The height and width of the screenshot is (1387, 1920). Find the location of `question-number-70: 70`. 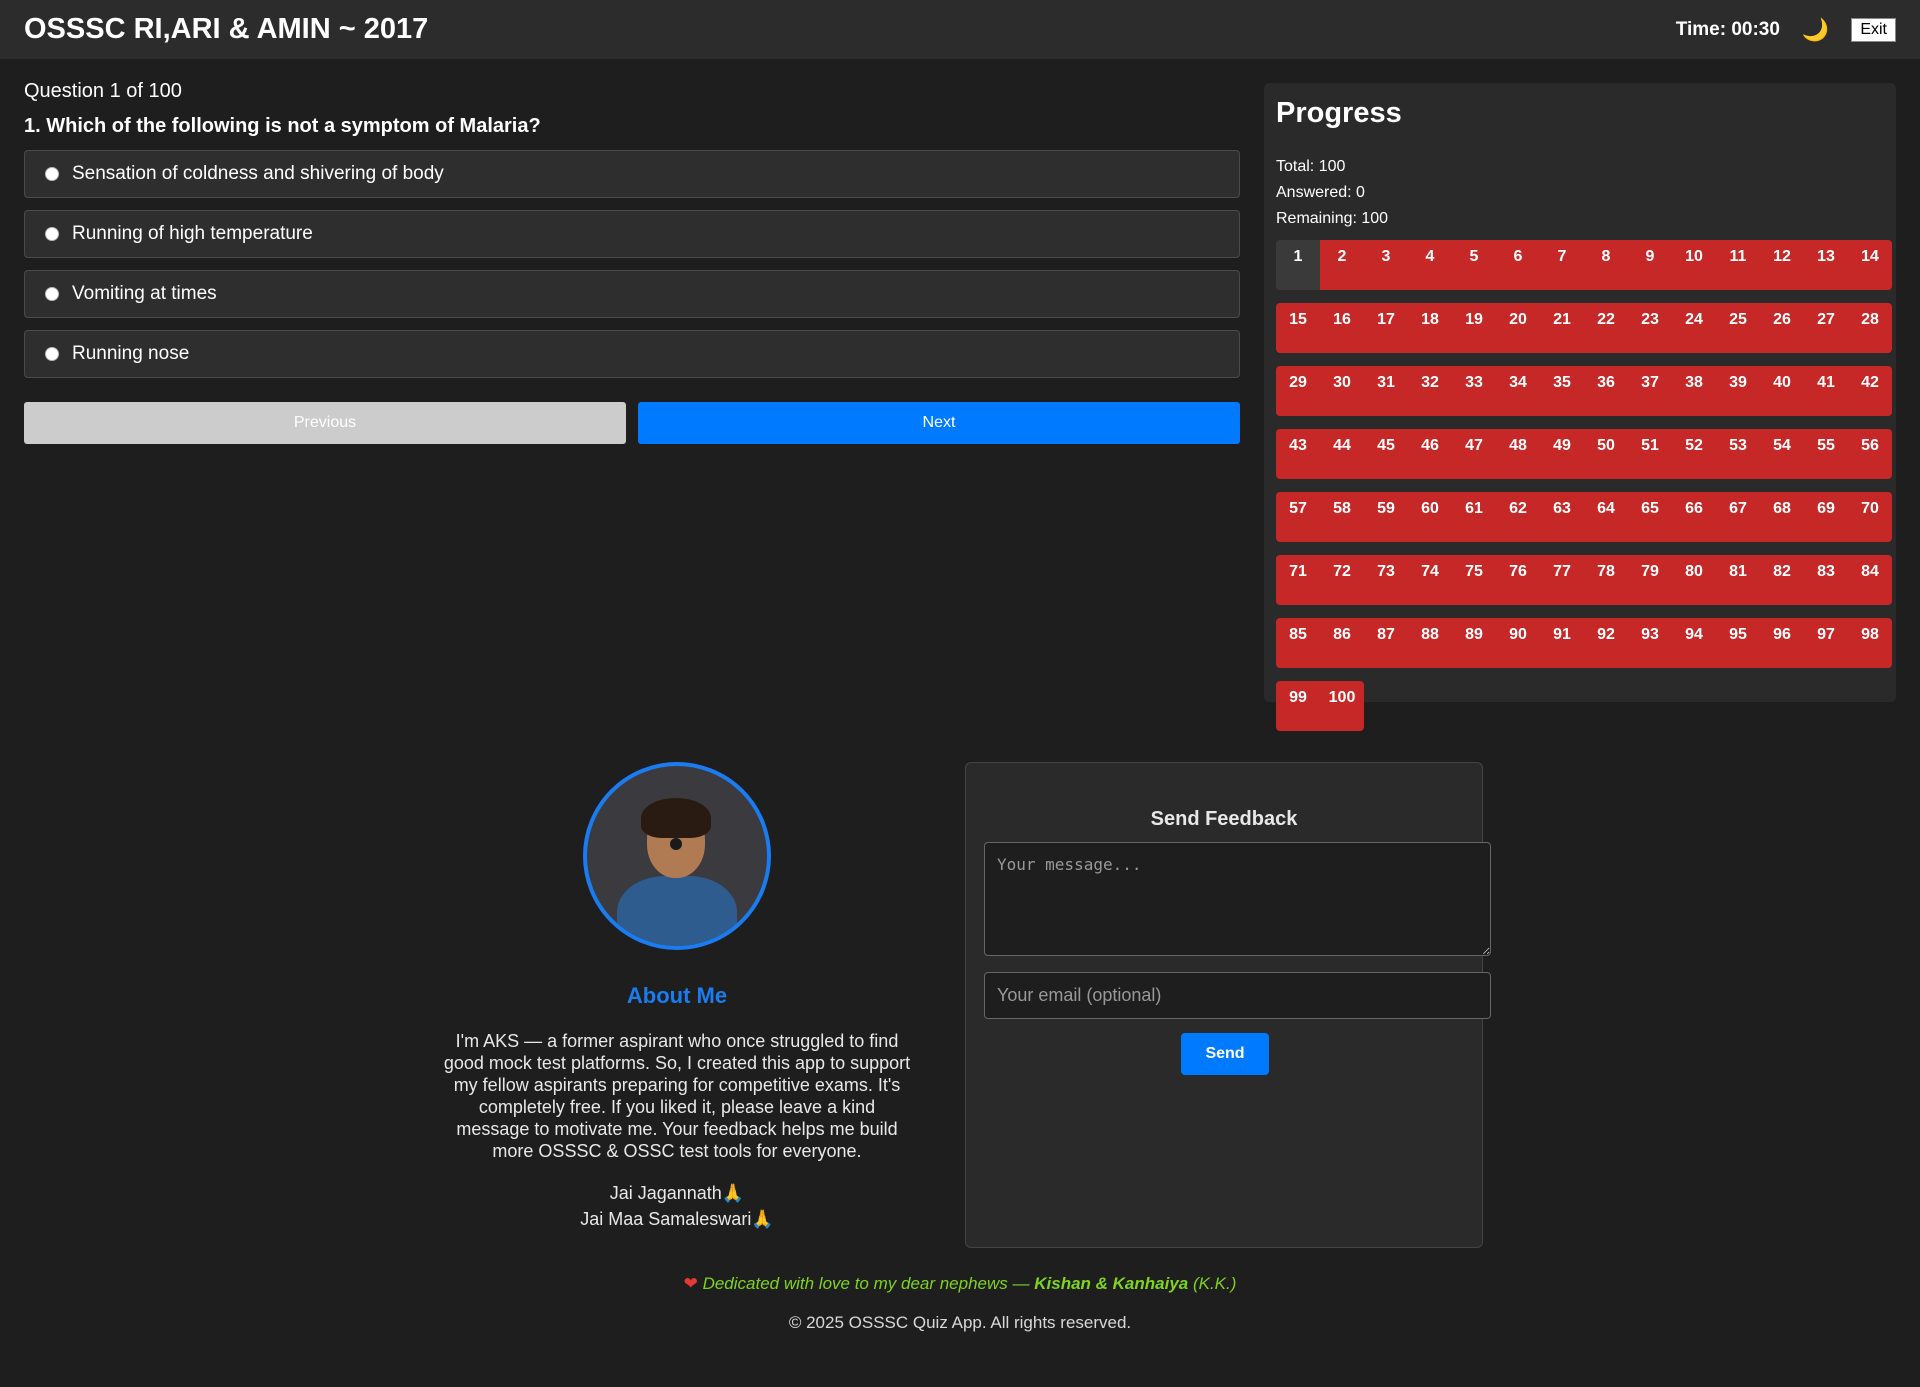

question-number-70: 70 is located at coordinates (1870, 517).